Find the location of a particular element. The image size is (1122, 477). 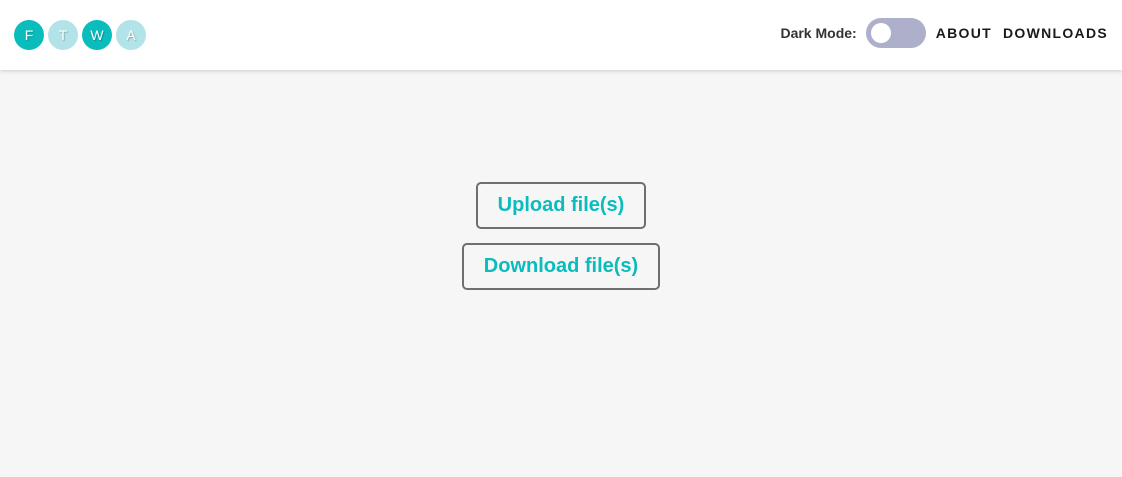

downloads-link: DOWNLOADS is located at coordinates (1055, 33).